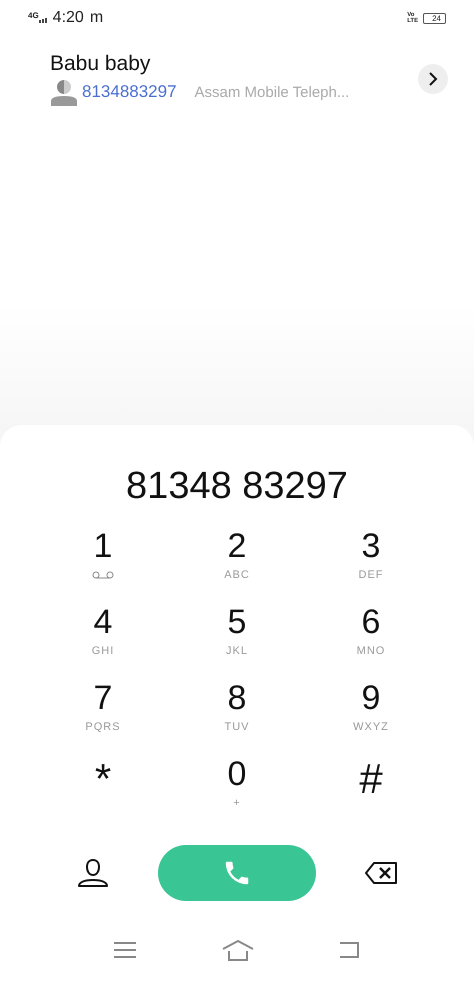  I want to click on dial-key: 0 +, so click(237, 789).